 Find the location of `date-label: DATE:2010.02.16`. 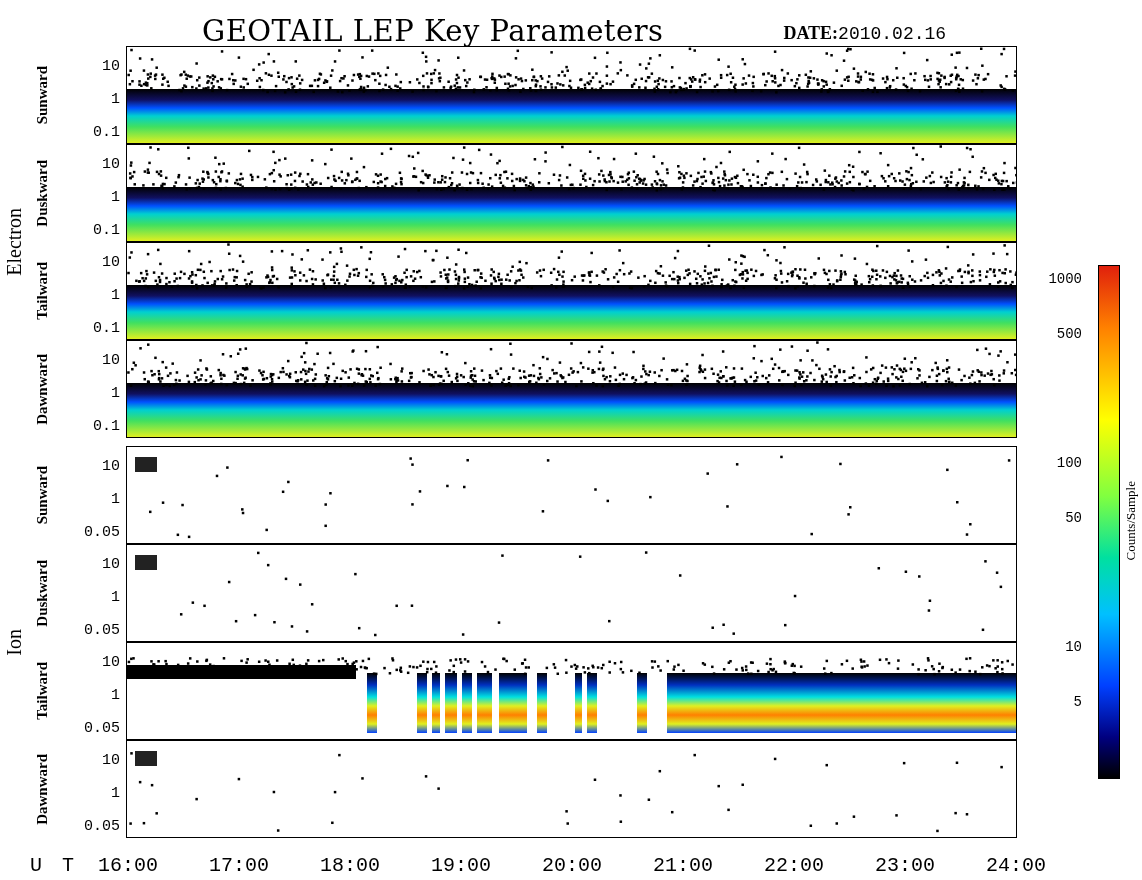

date-label: DATE:2010.02.16 is located at coordinates (865, 34).